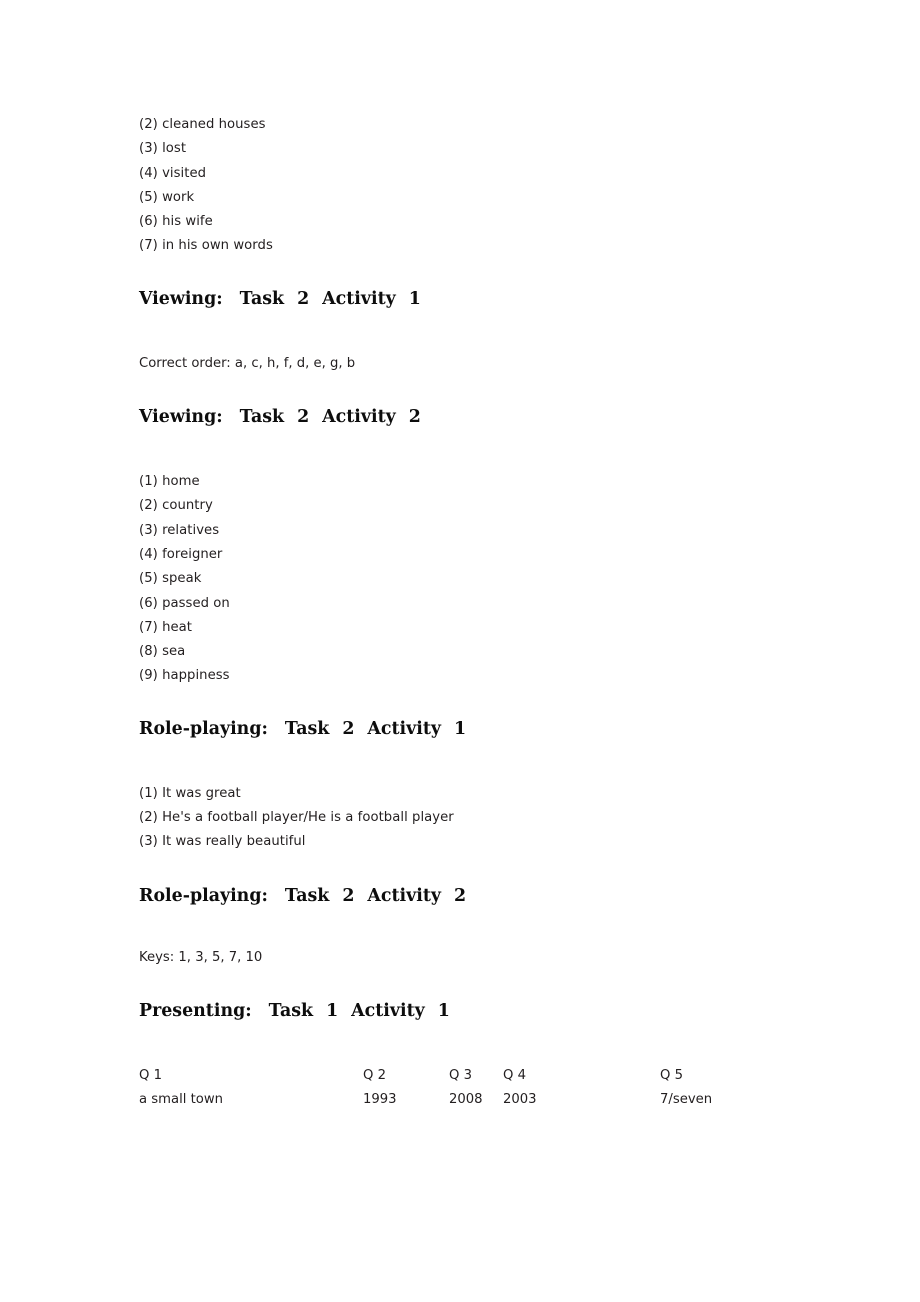 Image resolution: width=920 pixels, height=1302 pixels. I want to click on table-header-cell: Q 1, so click(150, 1075).